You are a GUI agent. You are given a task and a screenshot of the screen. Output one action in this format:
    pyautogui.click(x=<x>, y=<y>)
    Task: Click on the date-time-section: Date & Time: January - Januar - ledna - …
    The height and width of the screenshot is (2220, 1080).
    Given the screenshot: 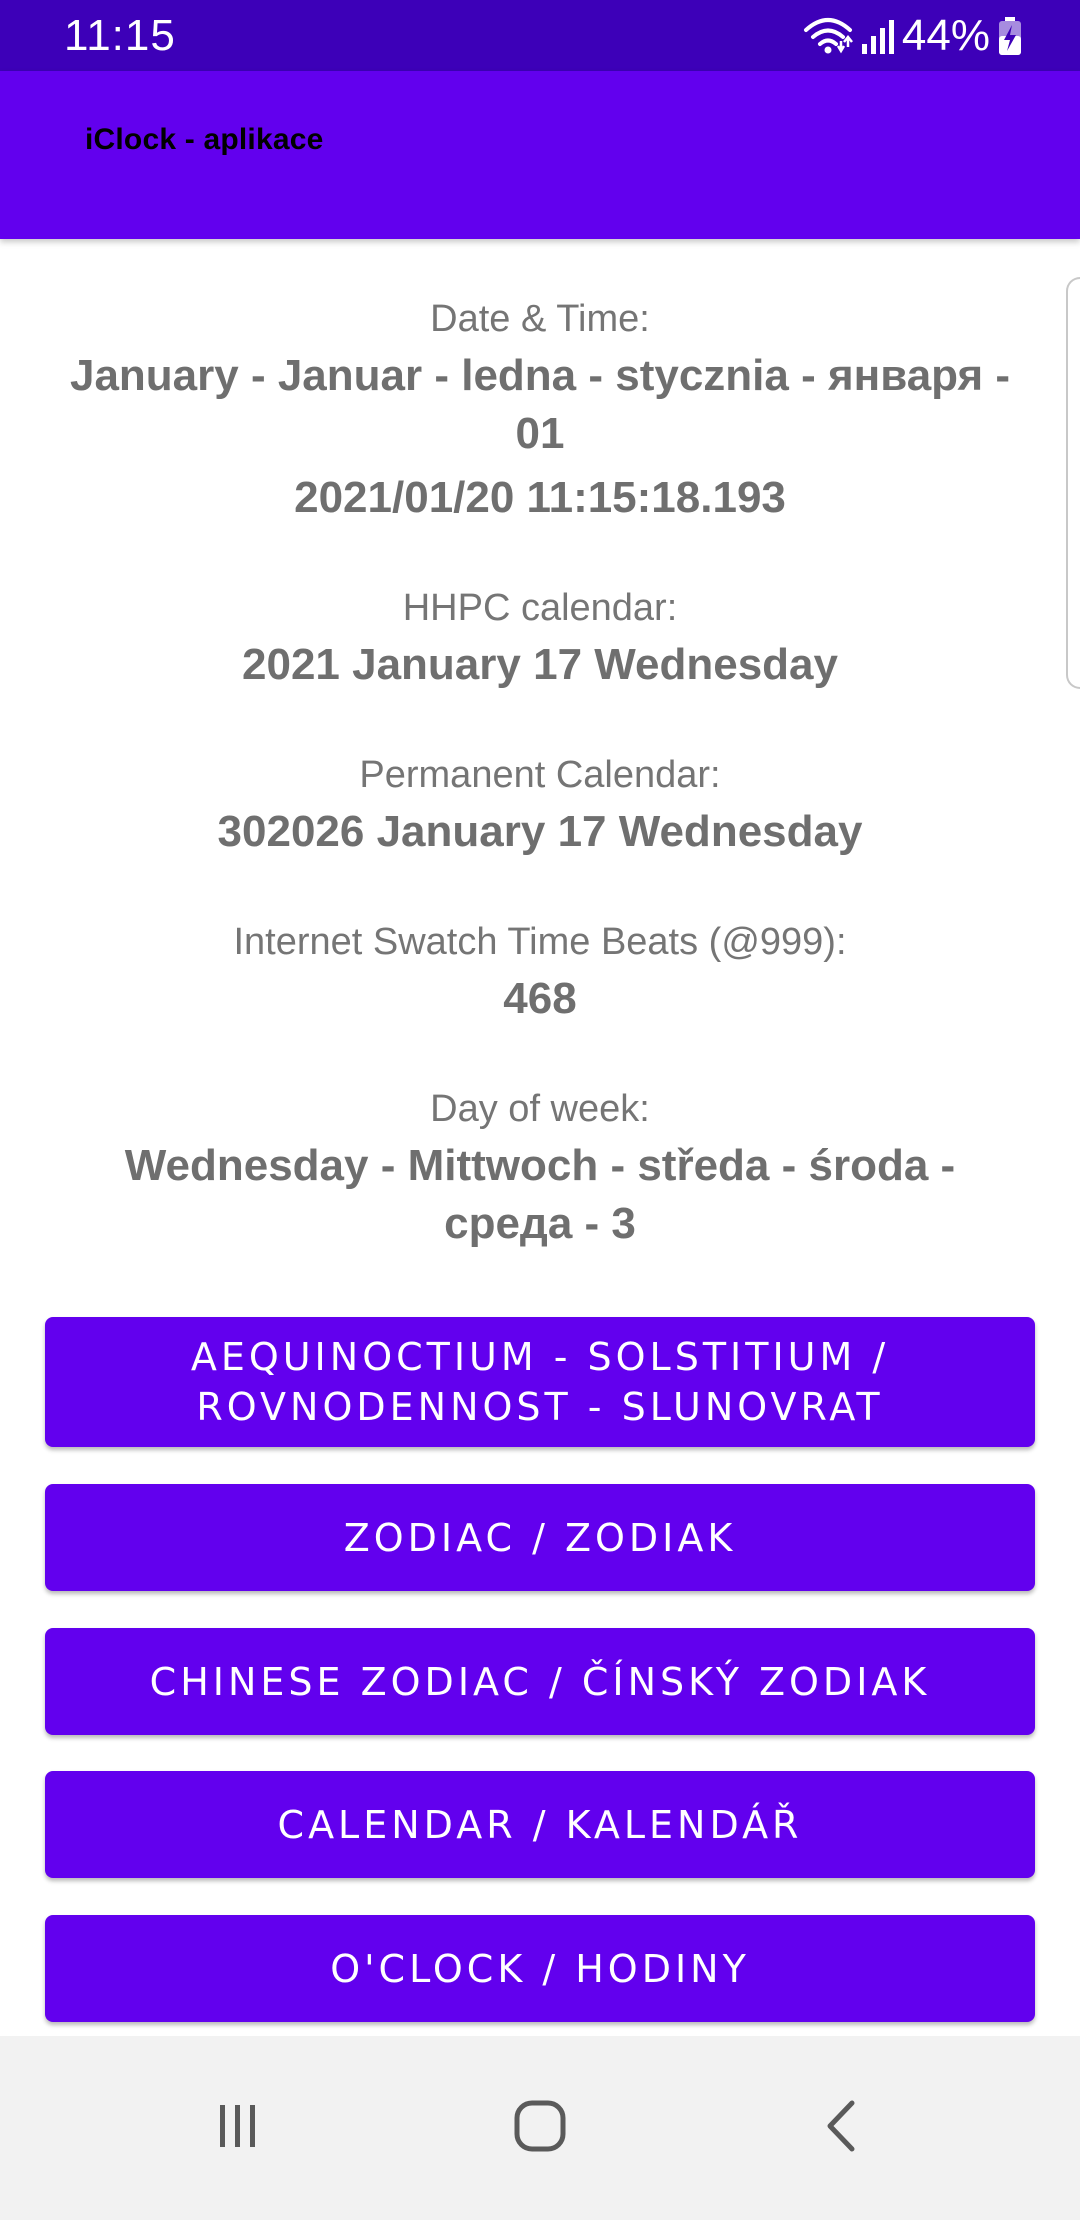 What is the action you would take?
    pyautogui.click(x=540, y=409)
    